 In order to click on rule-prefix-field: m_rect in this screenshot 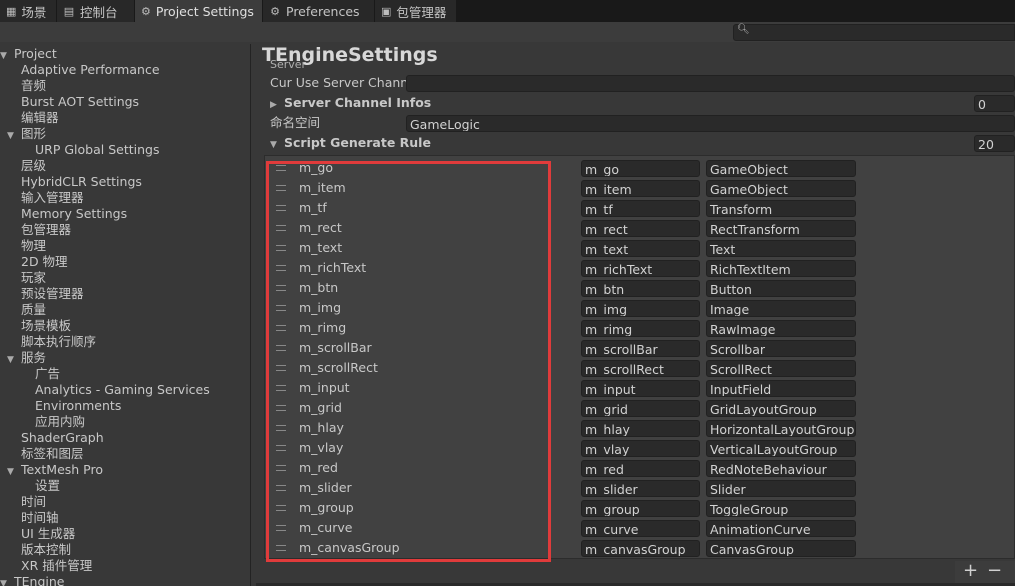, I will do `click(640, 228)`.